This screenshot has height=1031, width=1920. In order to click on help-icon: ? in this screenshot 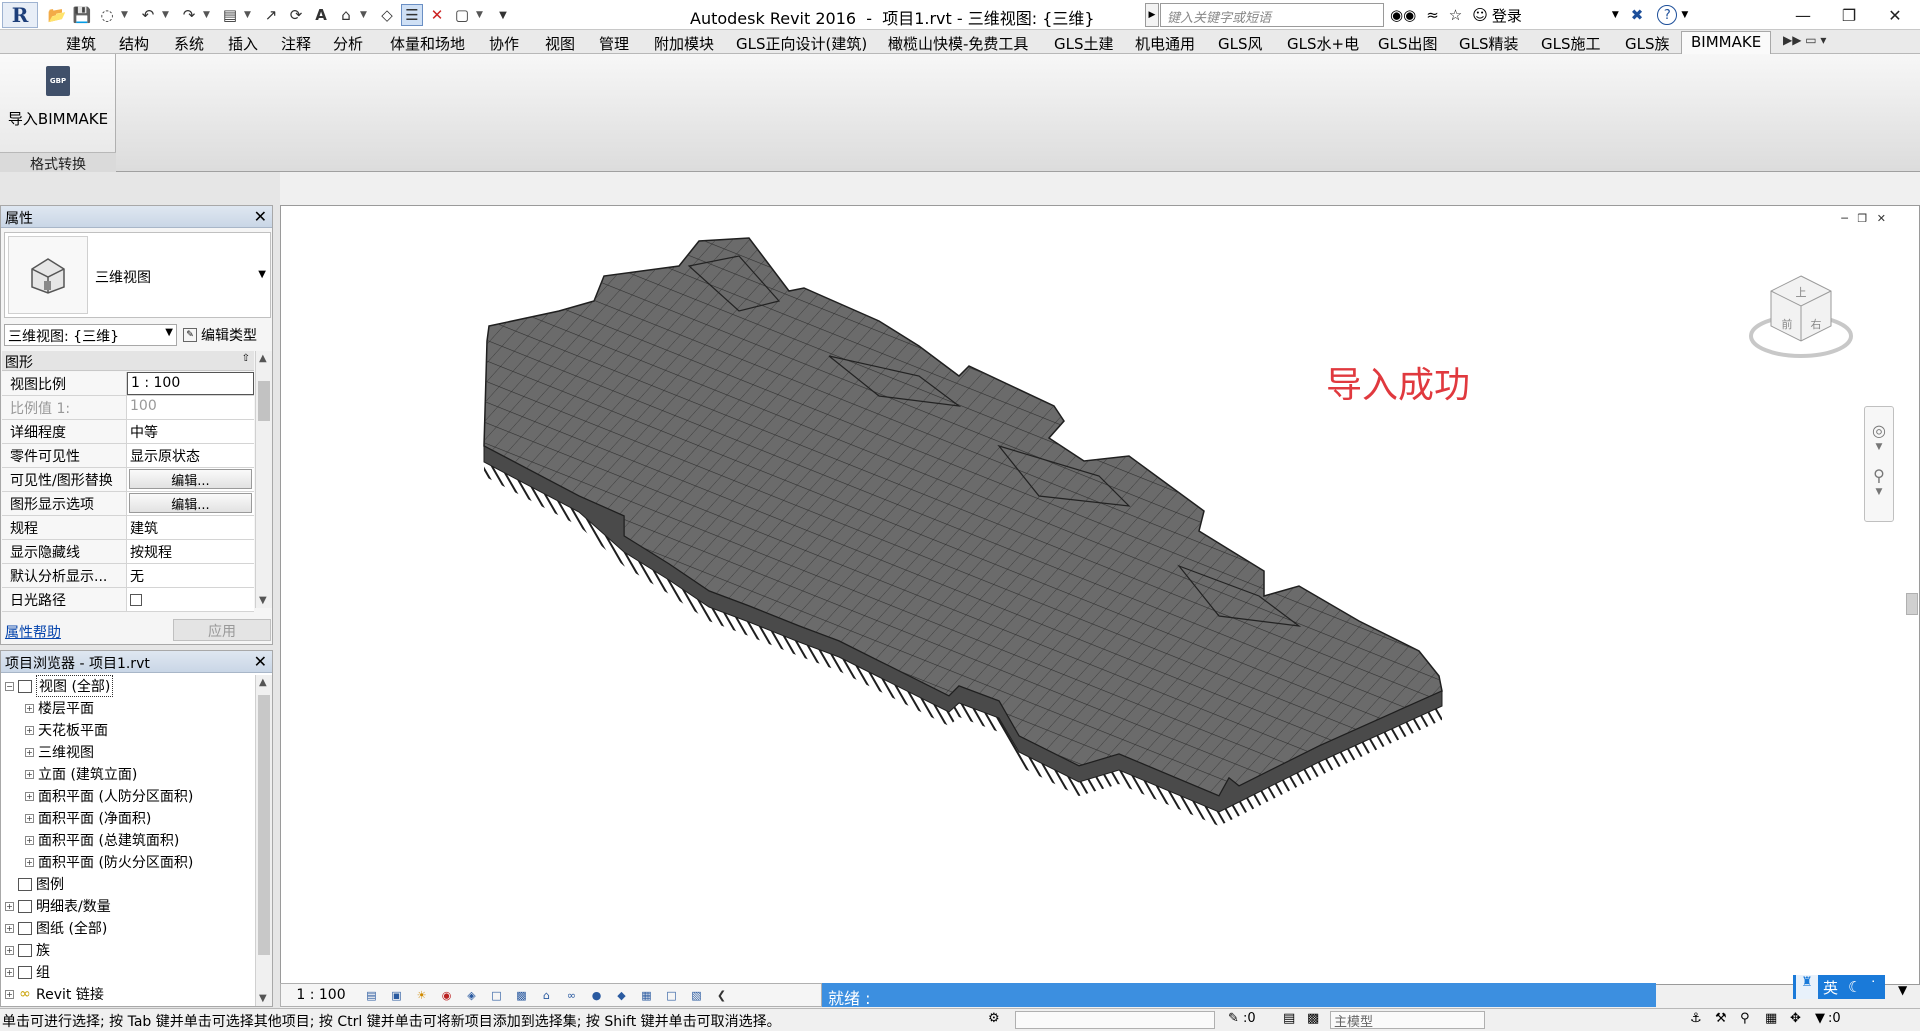, I will do `click(1667, 15)`.